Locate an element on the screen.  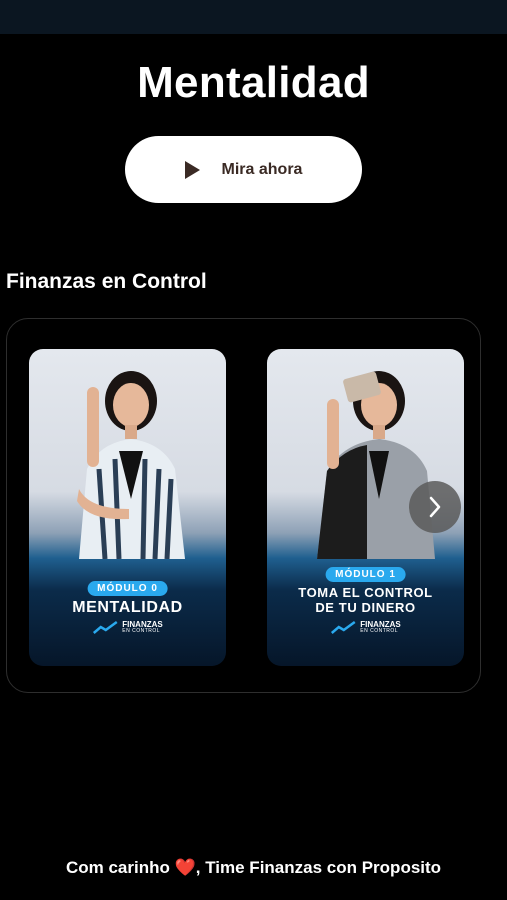
play-icon is located at coordinates (192, 169).